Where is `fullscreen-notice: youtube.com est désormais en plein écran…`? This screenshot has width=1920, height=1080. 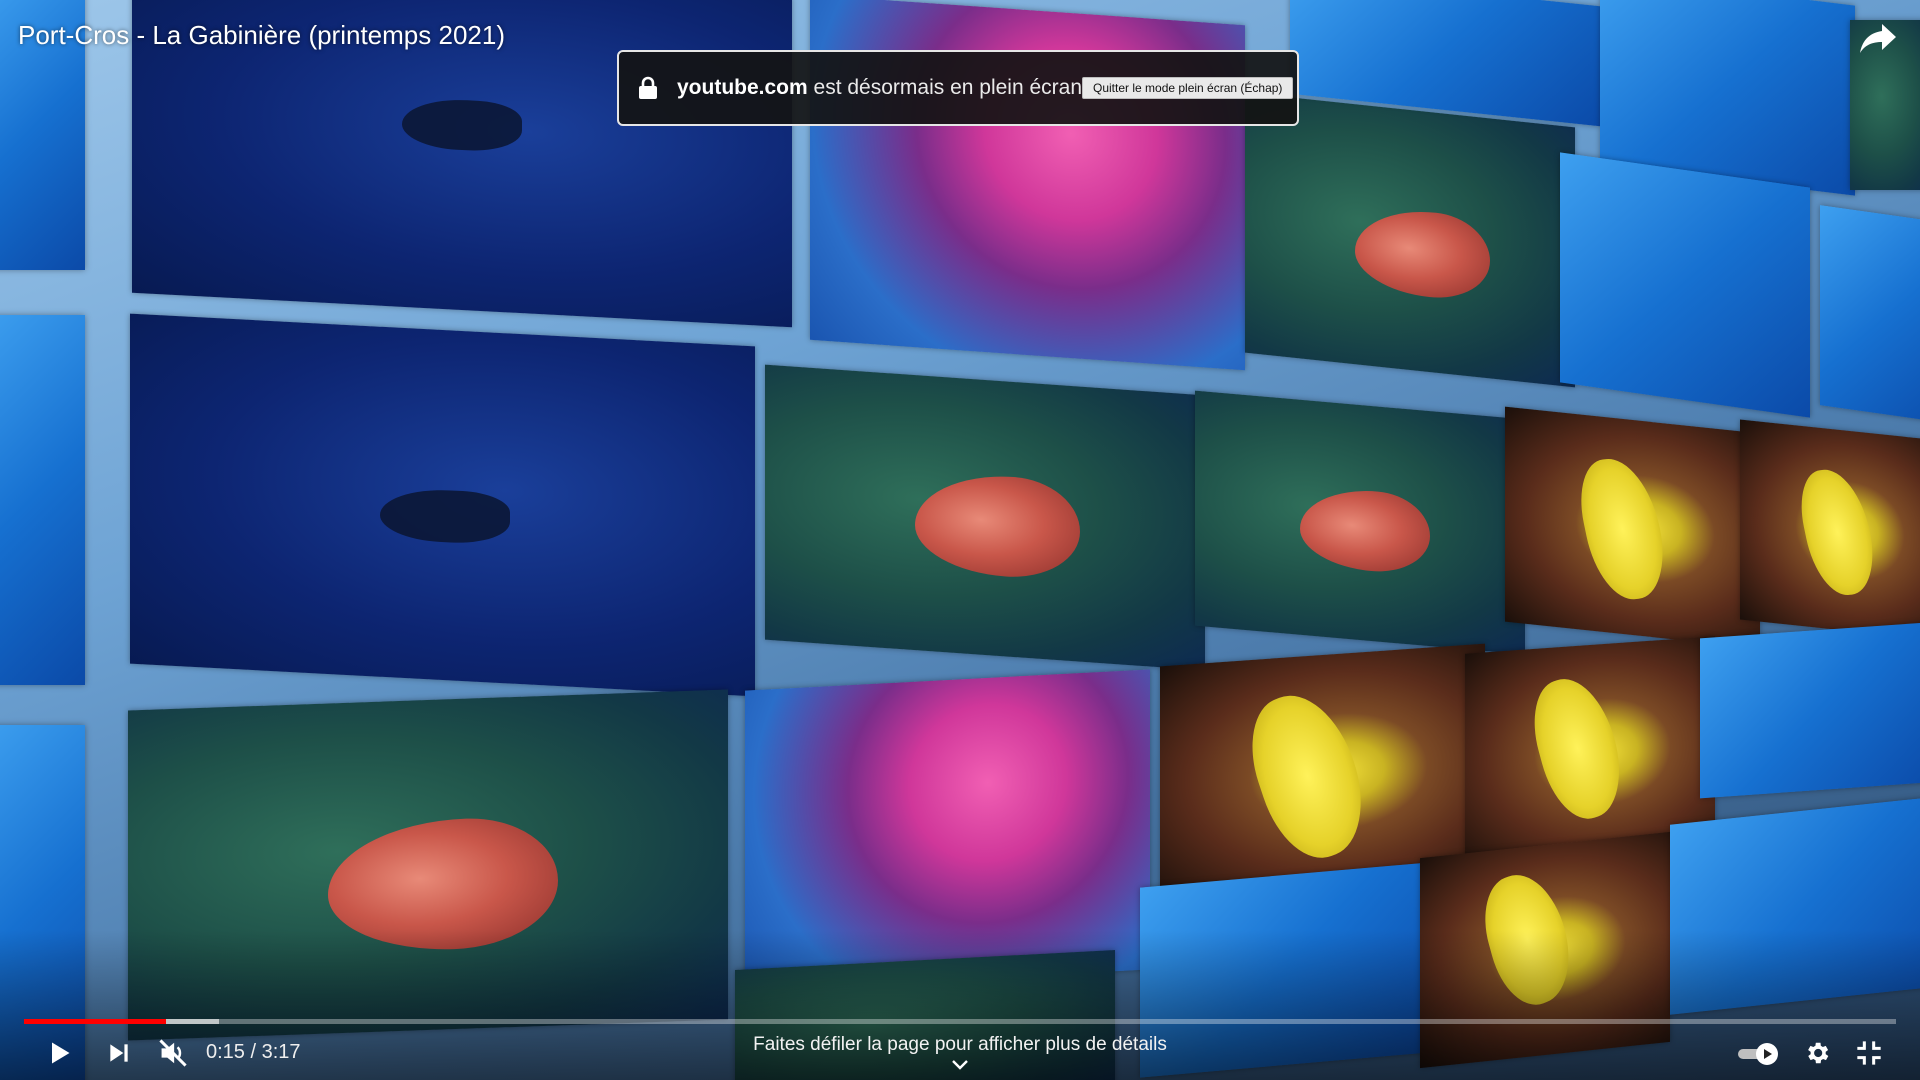
fullscreen-notice: youtube.com est désormais en plein écran… is located at coordinates (958, 88).